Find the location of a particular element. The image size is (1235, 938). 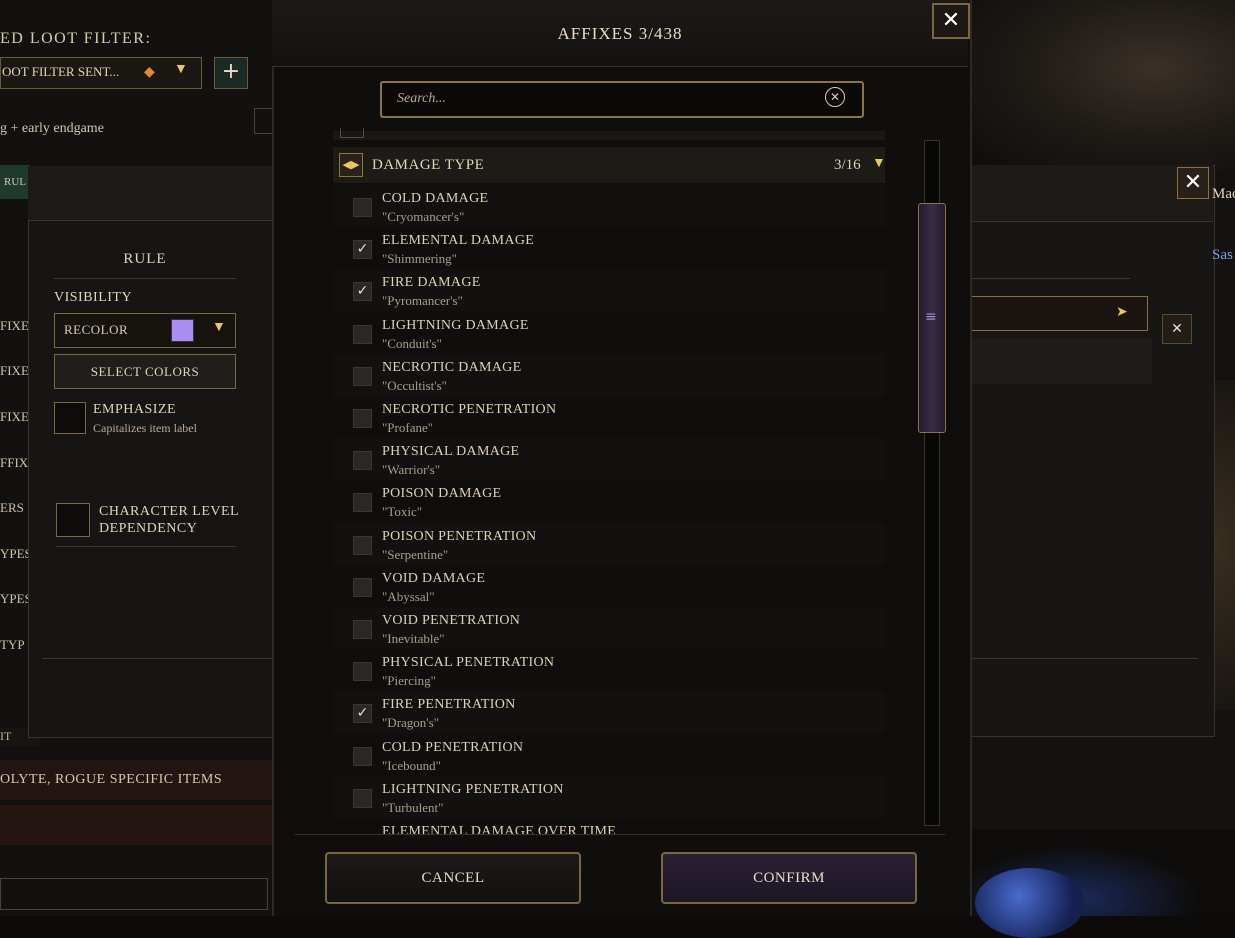

rule-list-item: FFIX is located at coordinates (14, 463).